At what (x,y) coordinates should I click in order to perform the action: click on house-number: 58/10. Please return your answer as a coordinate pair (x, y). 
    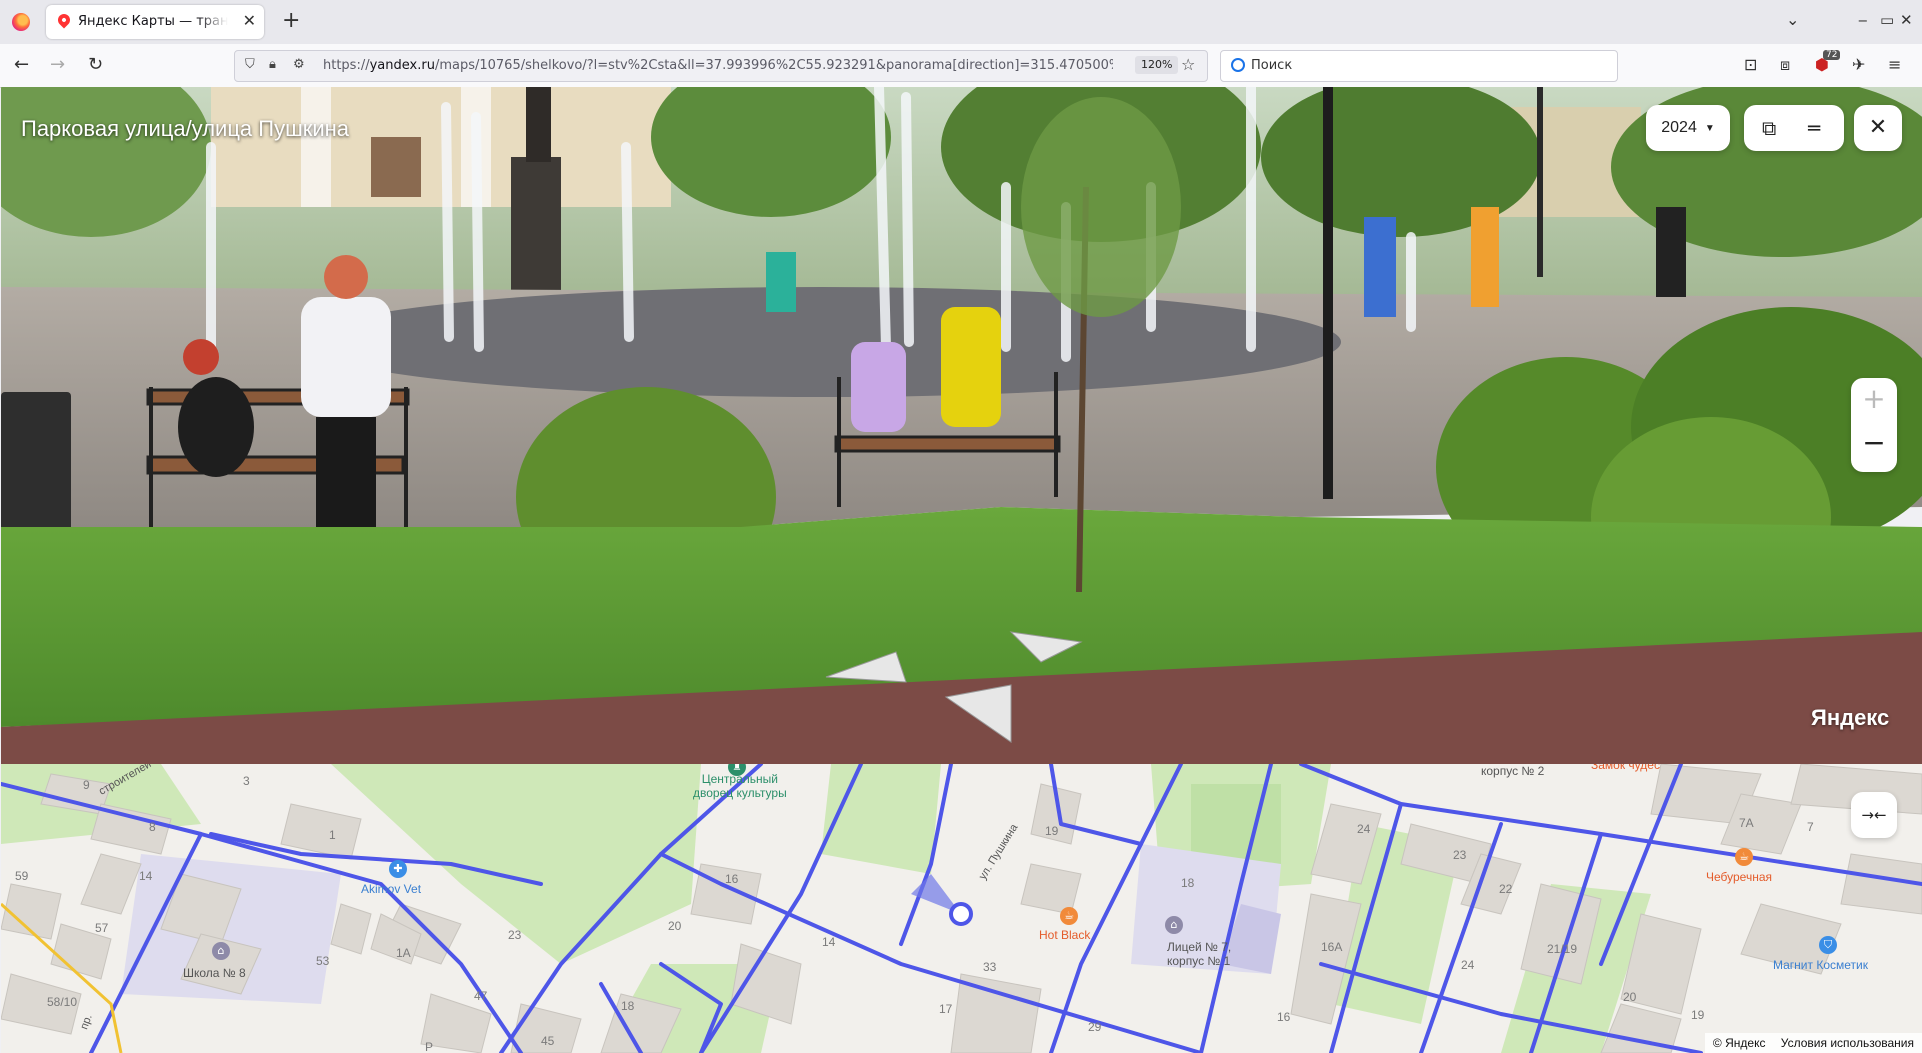
    Looking at the image, I should click on (62, 1002).